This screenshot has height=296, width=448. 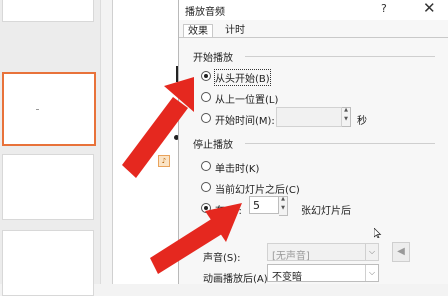 What do you see at coordinates (384, 8) in the screenshot?
I see `help-icon: ?` at bounding box center [384, 8].